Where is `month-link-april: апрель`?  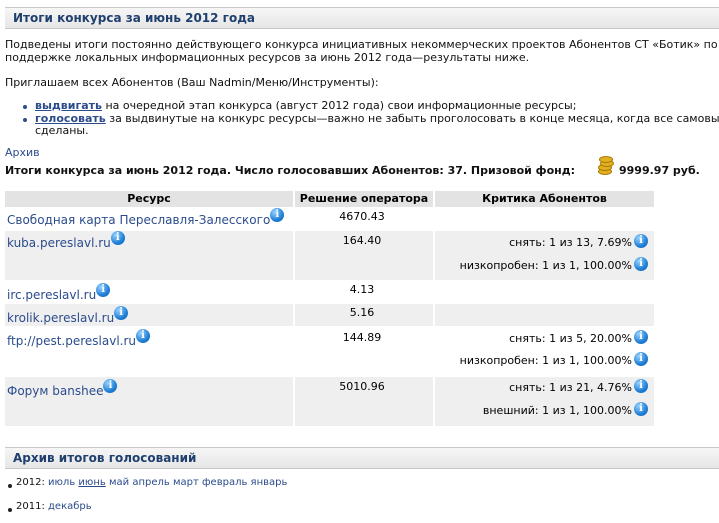
month-link-april: апрель is located at coordinates (150, 482).